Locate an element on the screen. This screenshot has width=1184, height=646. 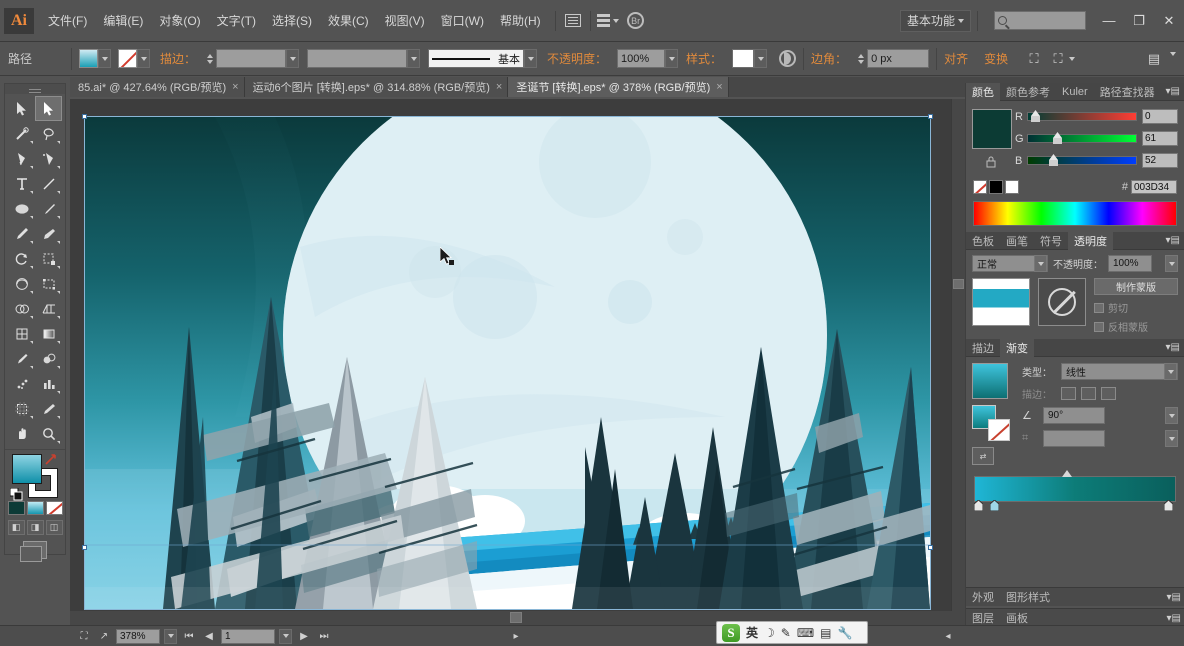
pen-icon: ✎ is located at coordinates (786, 633).